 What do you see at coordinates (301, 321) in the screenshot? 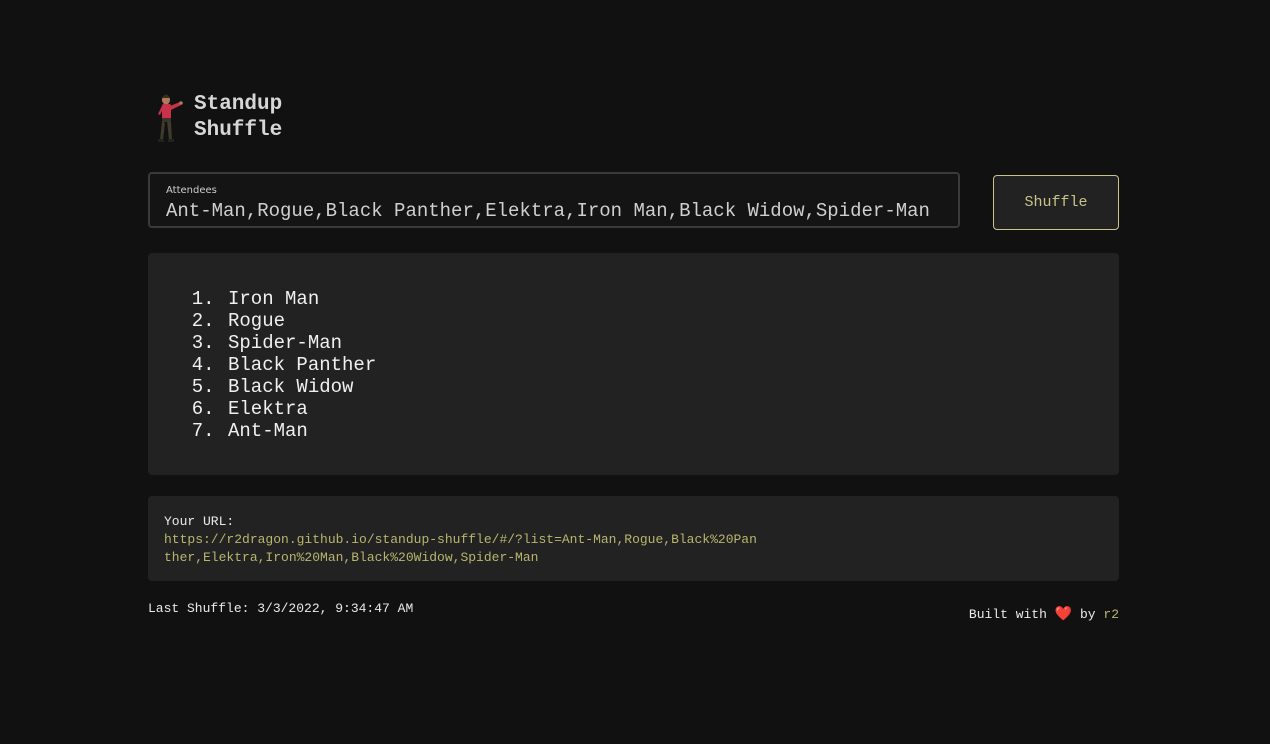
I see `list-item: Rogue` at bounding box center [301, 321].